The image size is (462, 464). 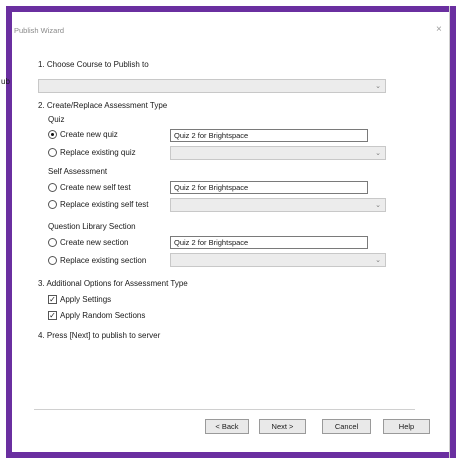 I want to click on apply-random-sections-label: Apply Random Sections, so click(x=103, y=315).